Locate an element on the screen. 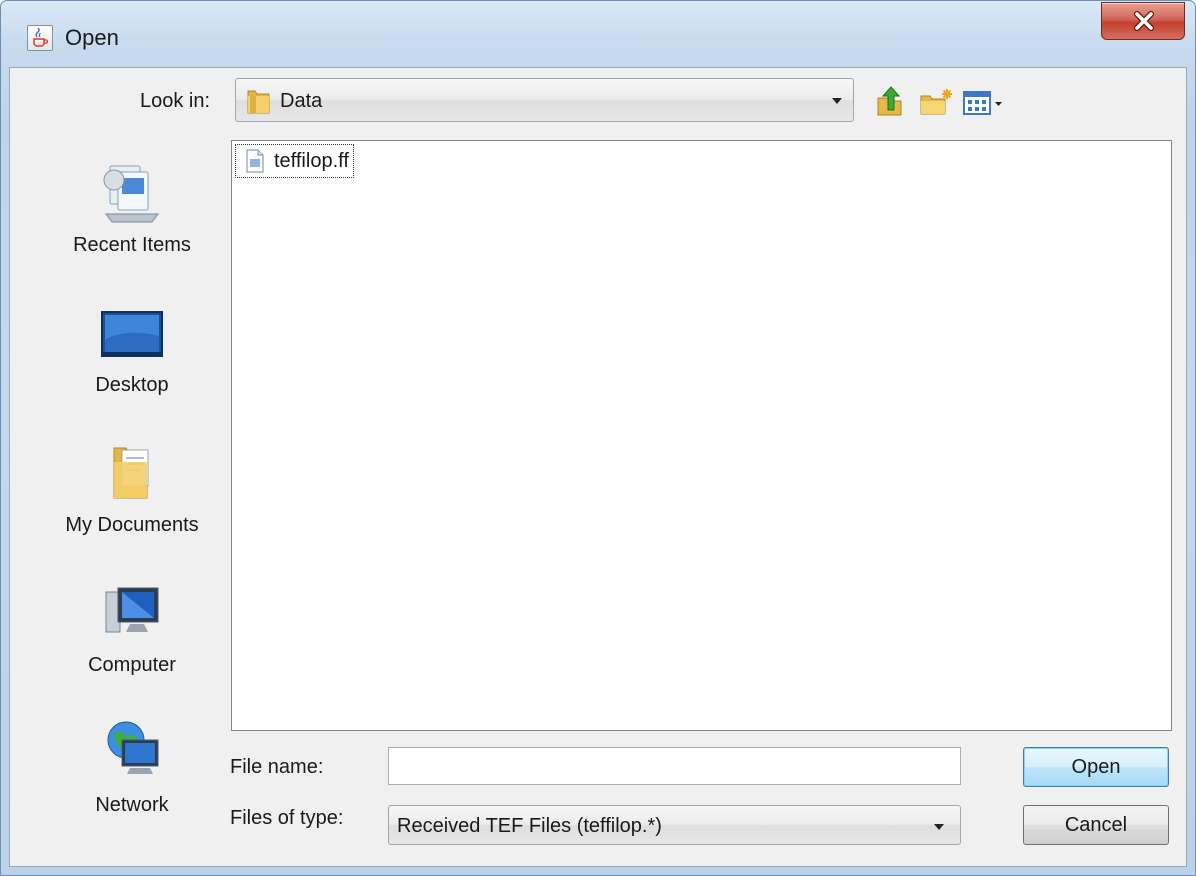 The image size is (1196, 876). document-icon is located at coordinates (255, 161).